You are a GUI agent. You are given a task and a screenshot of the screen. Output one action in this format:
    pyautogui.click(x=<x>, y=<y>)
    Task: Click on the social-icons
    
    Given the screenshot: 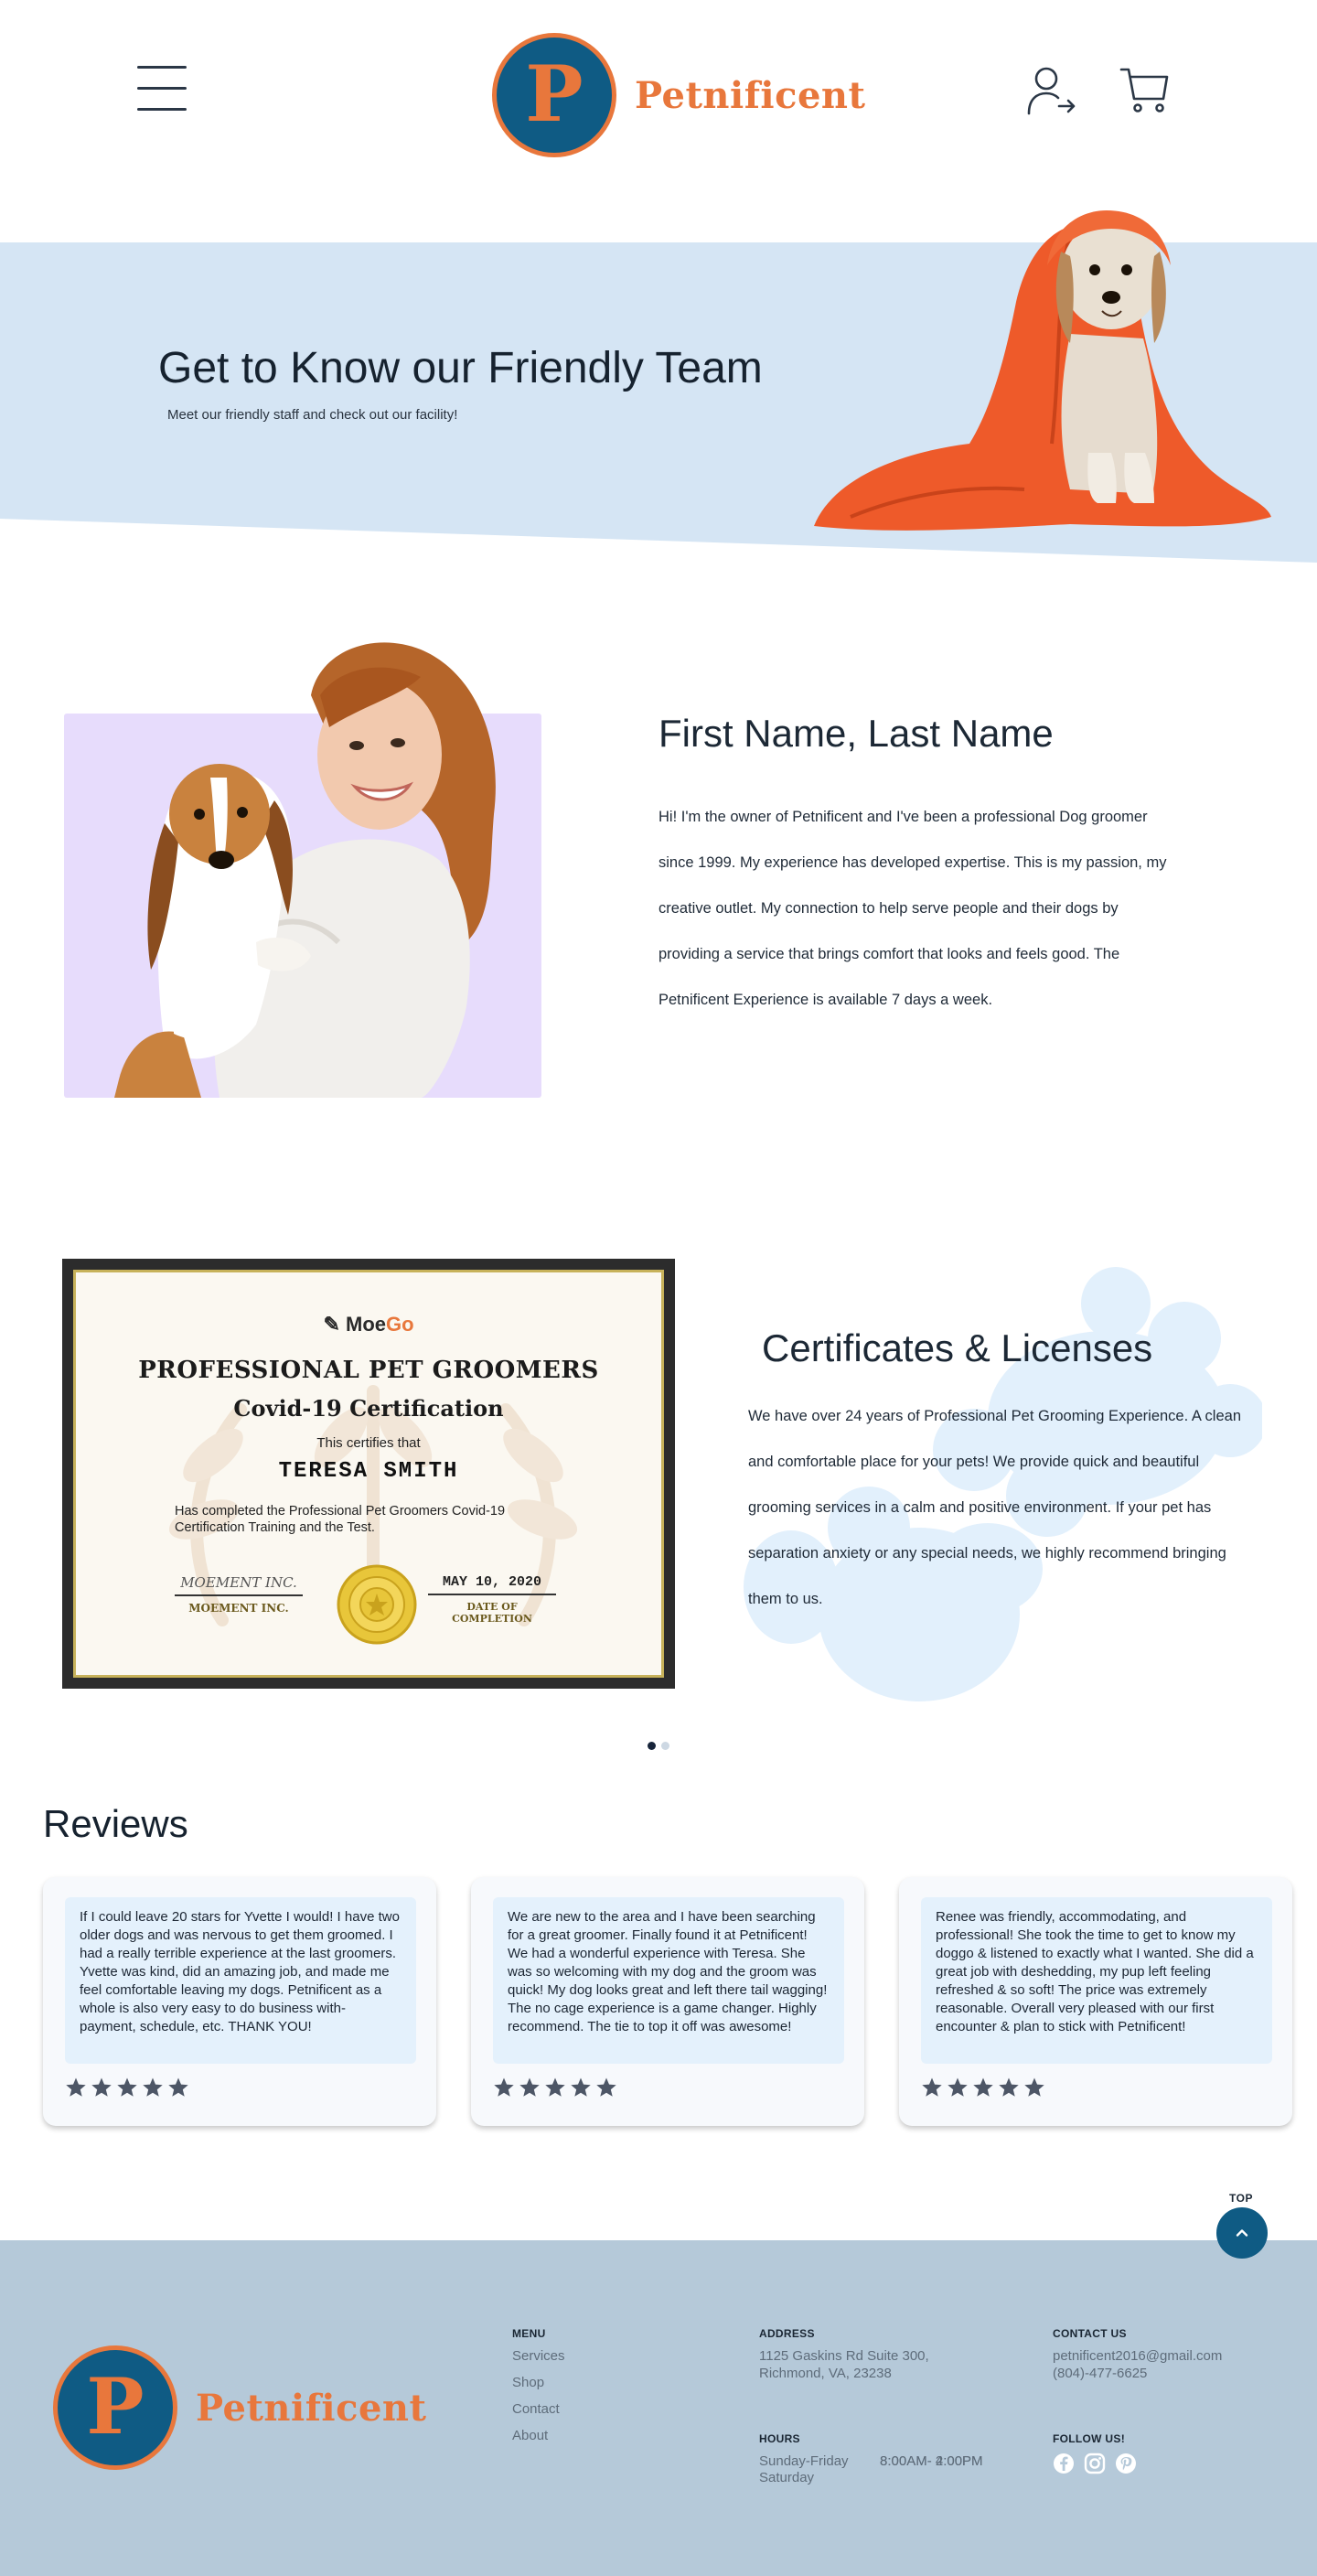 What is the action you would take?
    pyautogui.click(x=1095, y=2463)
    